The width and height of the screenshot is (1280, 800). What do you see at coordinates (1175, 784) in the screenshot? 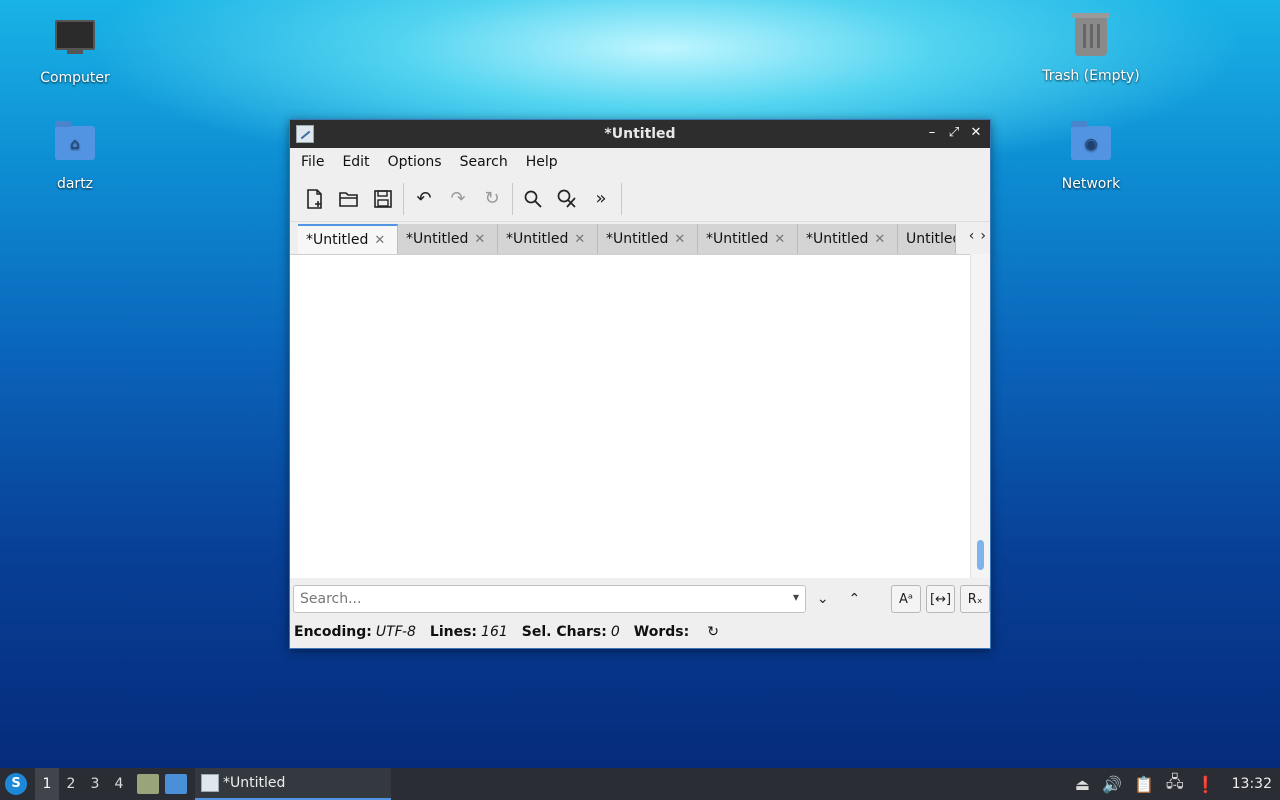
I see `network-icon: 🖧` at bounding box center [1175, 784].